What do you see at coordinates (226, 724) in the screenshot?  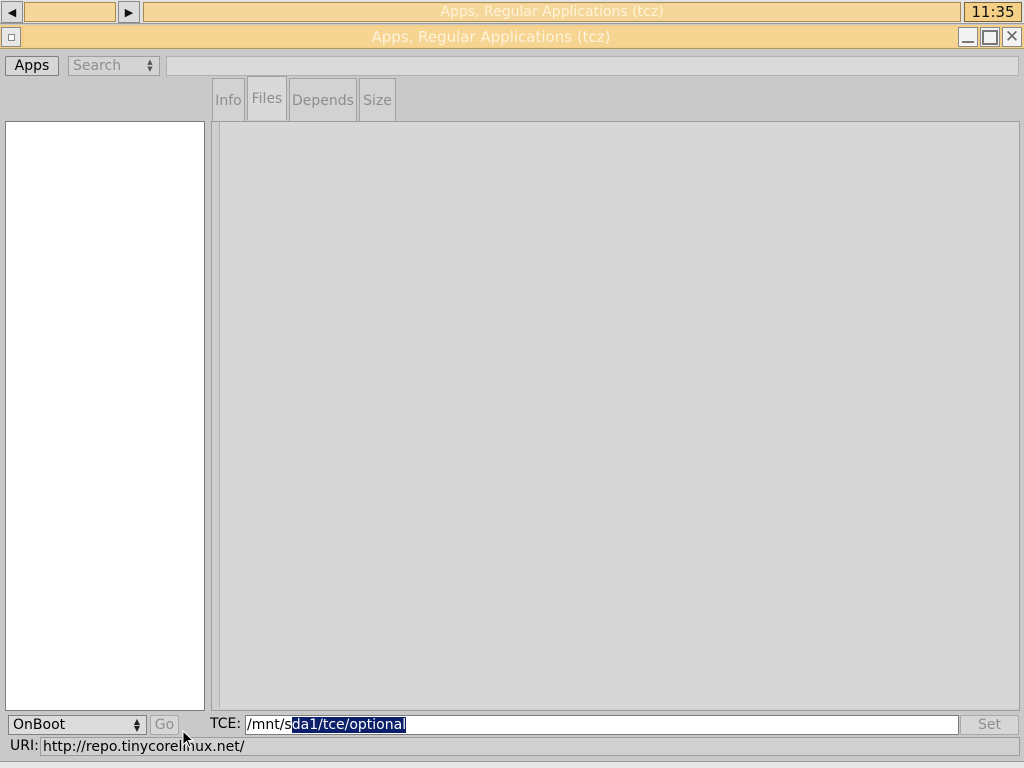 I see `tce-label: TCE:` at bounding box center [226, 724].